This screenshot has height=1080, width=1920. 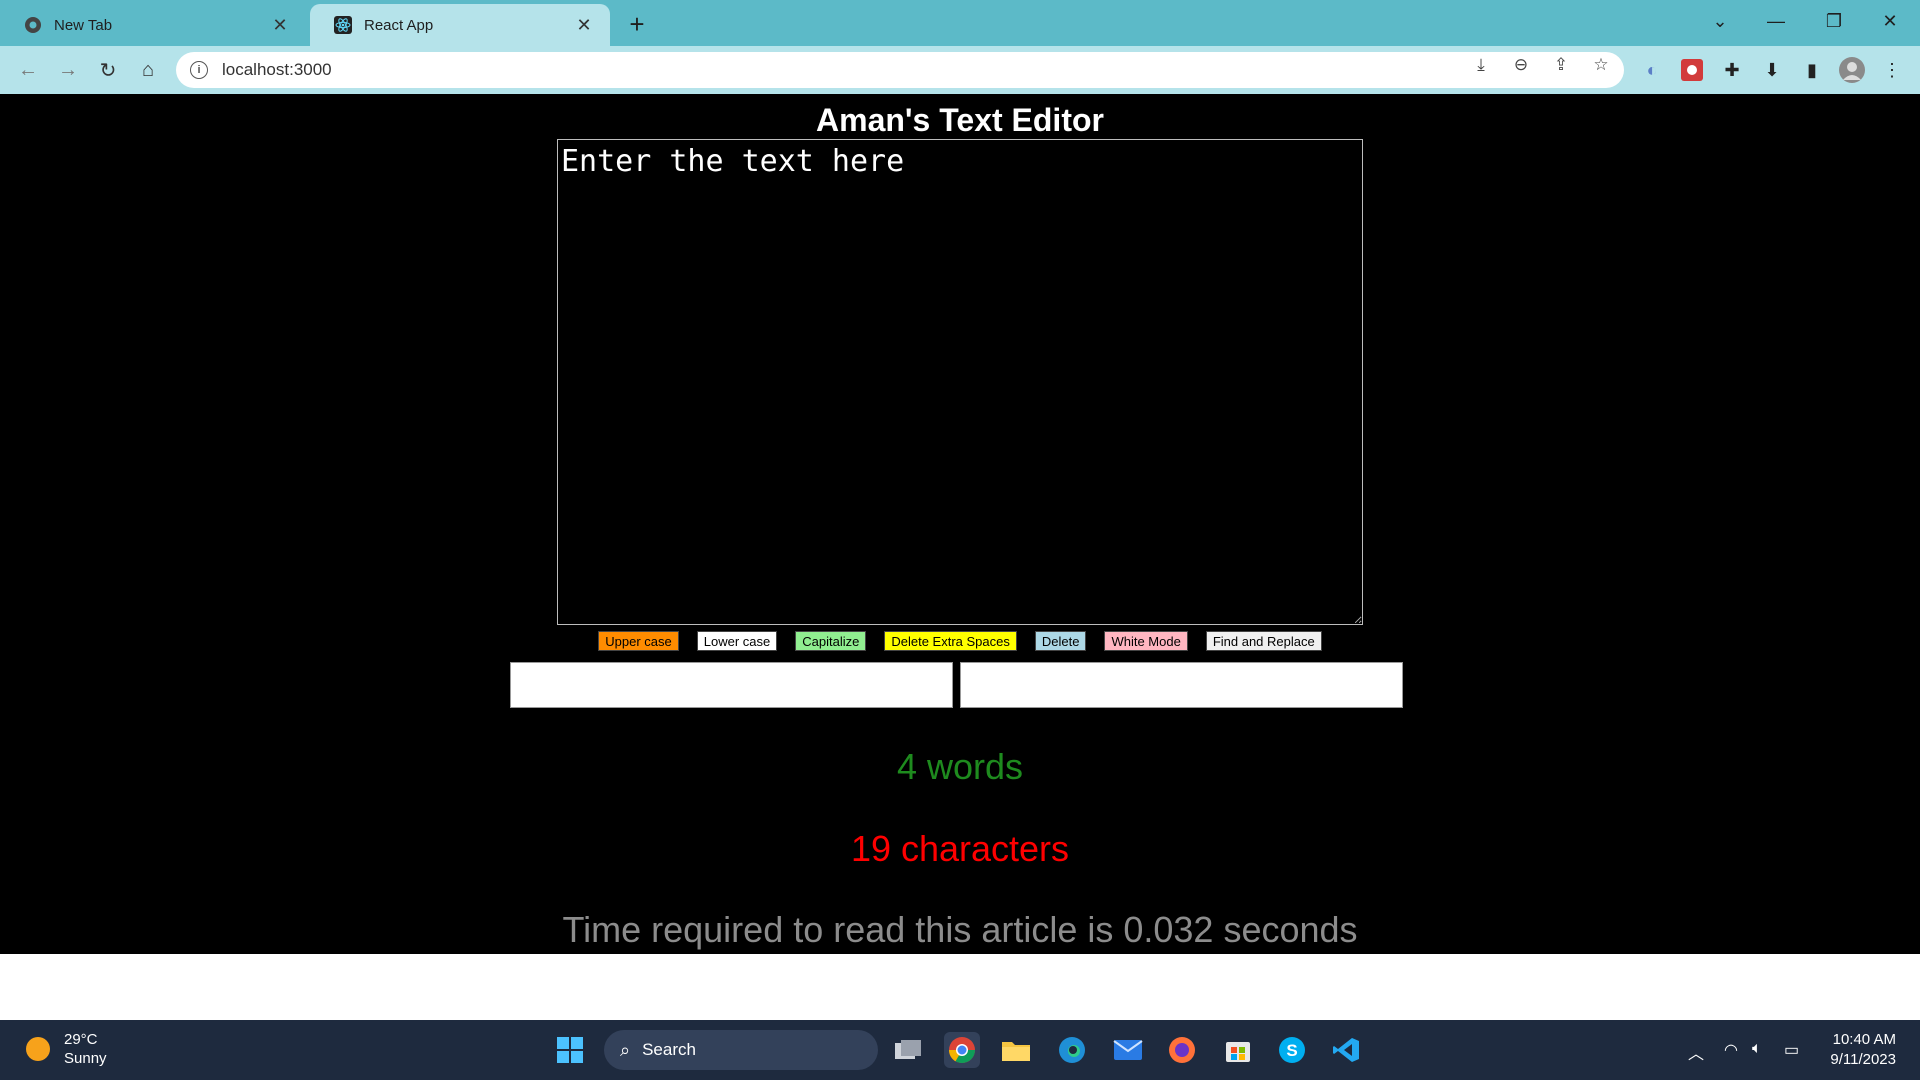 I want to click on close-window-icon: ✕, so click(x=1890, y=21).